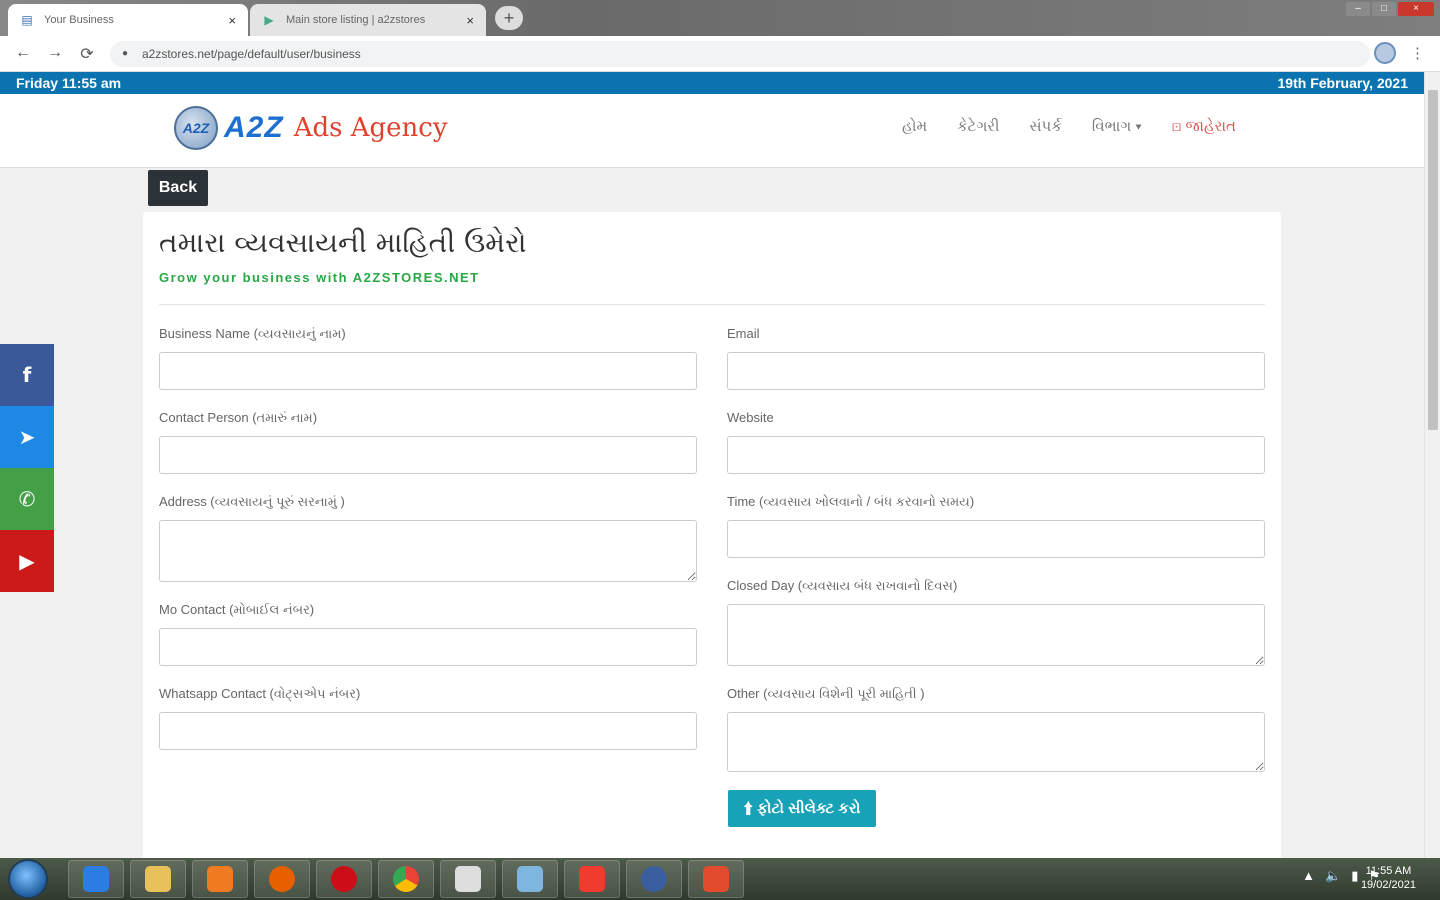 Image resolution: width=1440 pixels, height=900 pixels. I want to click on whatsapp-icon: ✆, so click(27, 499).